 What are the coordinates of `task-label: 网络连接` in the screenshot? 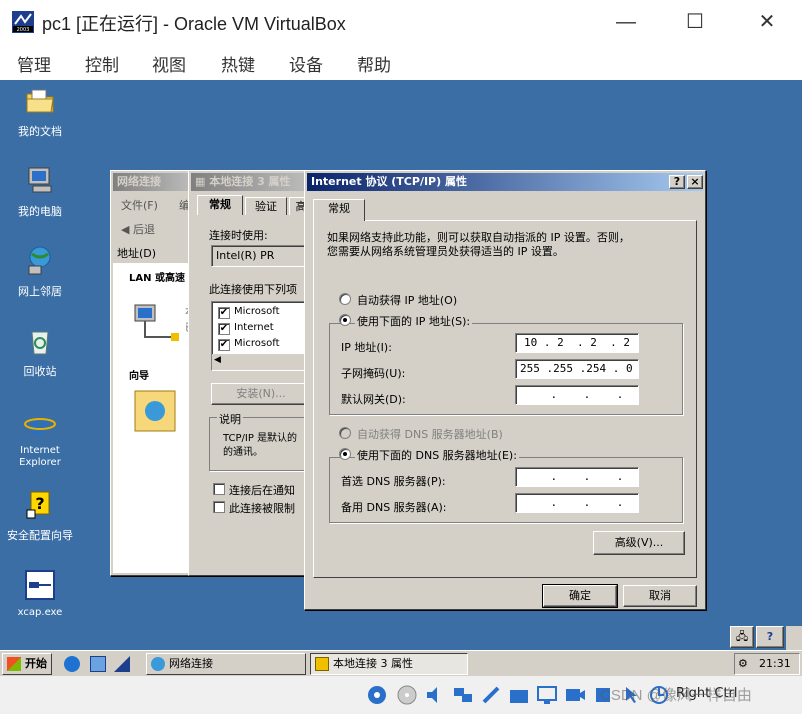 It's located at (191, 663).